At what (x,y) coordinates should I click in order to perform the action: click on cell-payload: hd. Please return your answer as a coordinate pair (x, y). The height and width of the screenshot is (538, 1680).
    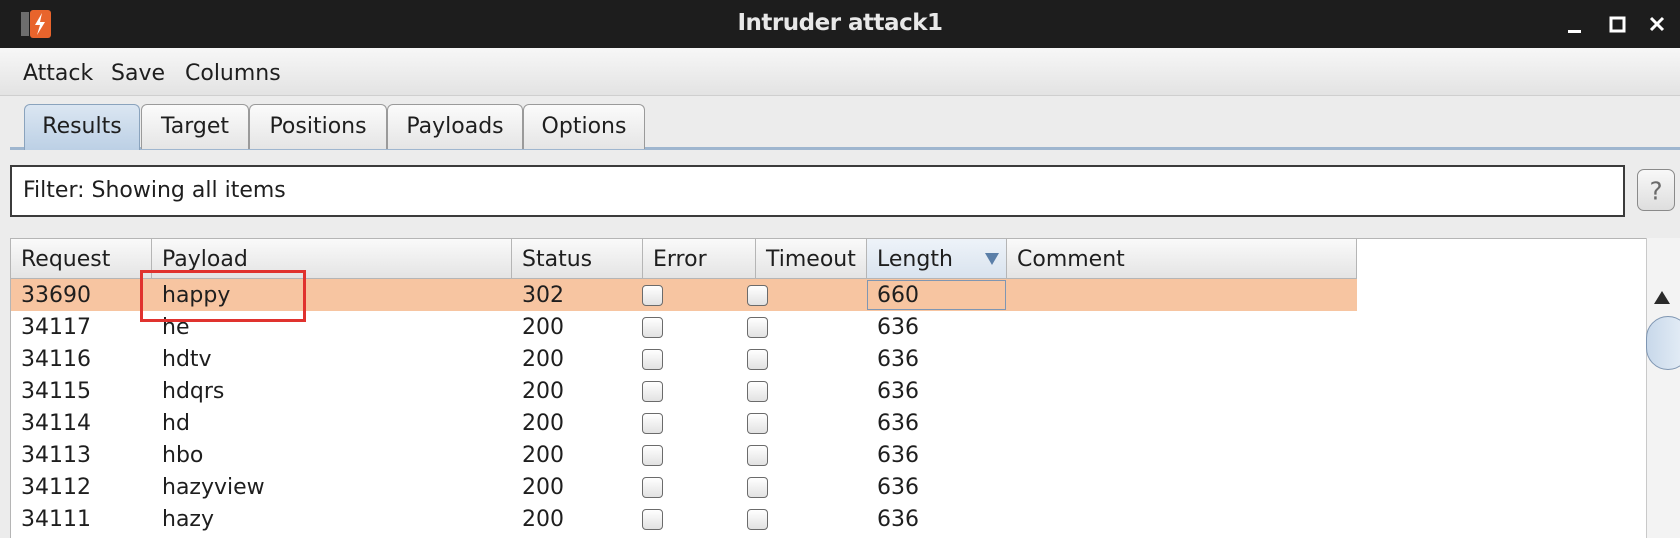
    Looking at the image, I should click on (176, 423).